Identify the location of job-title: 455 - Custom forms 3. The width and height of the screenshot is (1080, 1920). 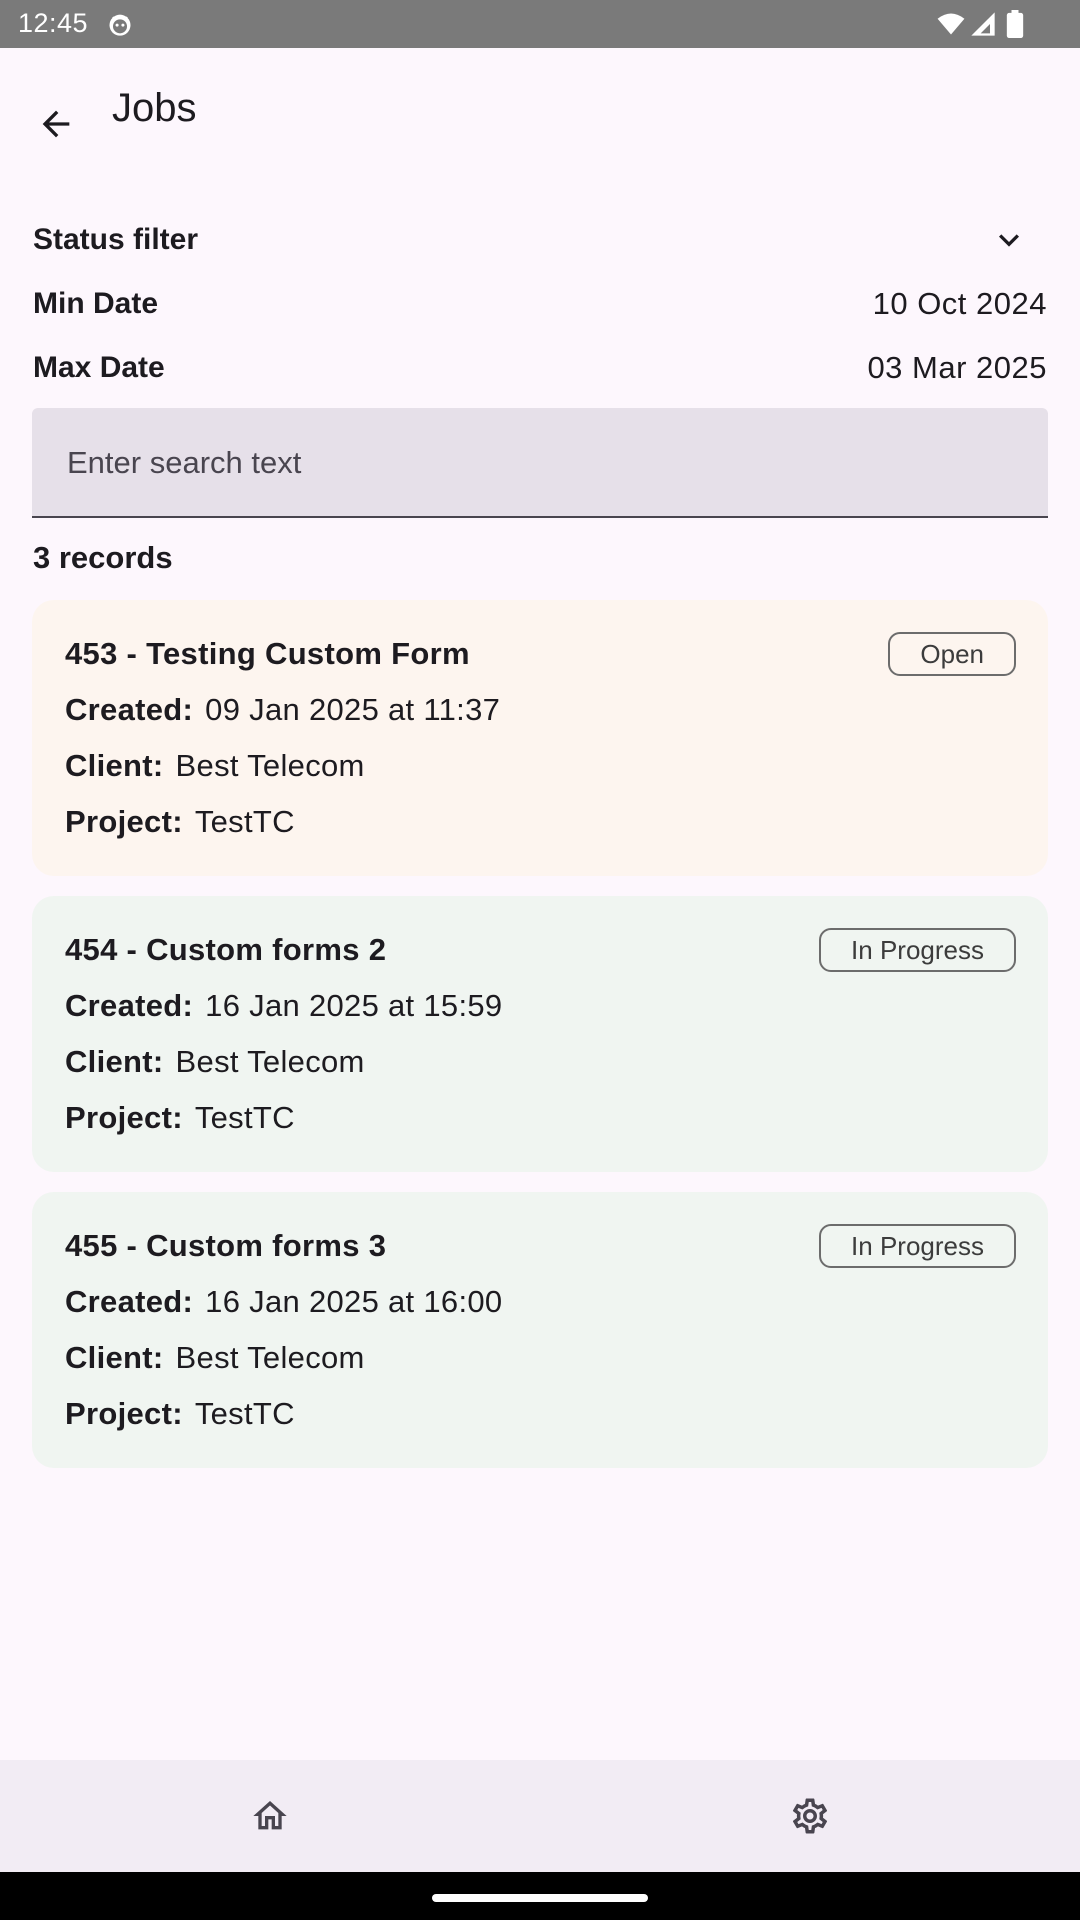
(226, 1245).